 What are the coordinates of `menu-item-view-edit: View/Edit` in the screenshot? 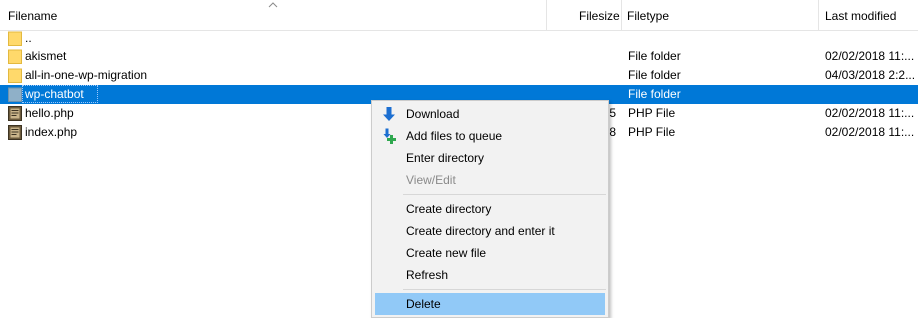 It's located at (490, 180).